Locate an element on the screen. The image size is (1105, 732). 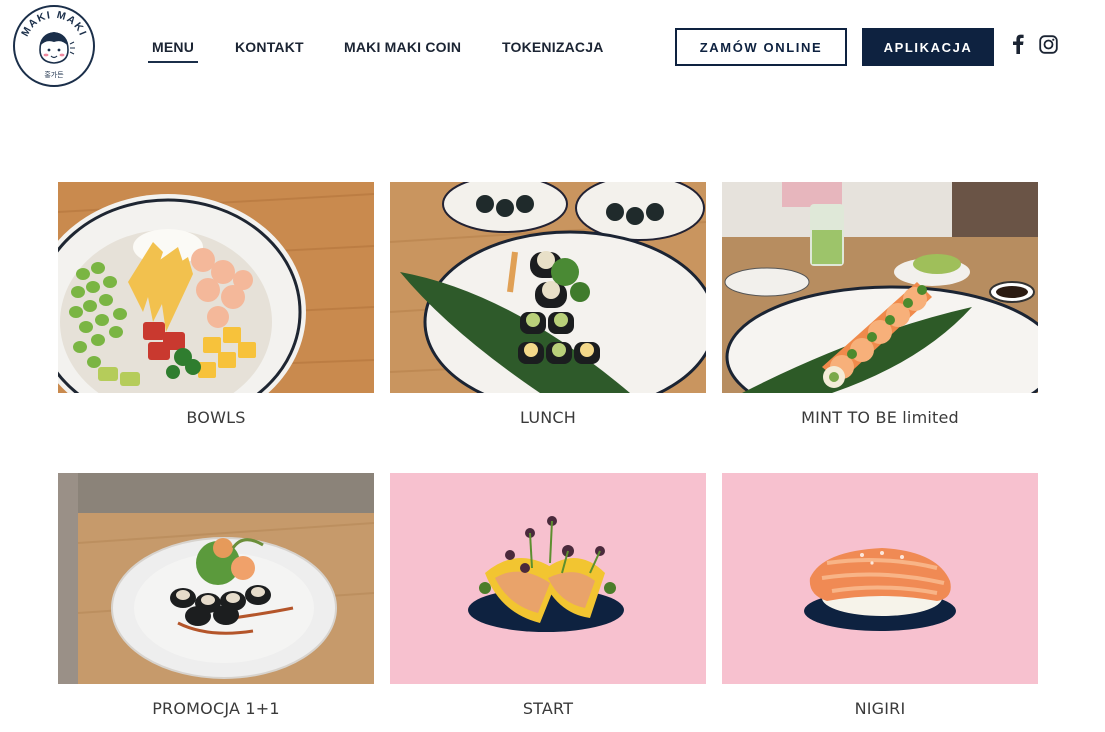
maki-maki-logo: MAKI MAKI 홍가든 is located at coordinates (54, 46).